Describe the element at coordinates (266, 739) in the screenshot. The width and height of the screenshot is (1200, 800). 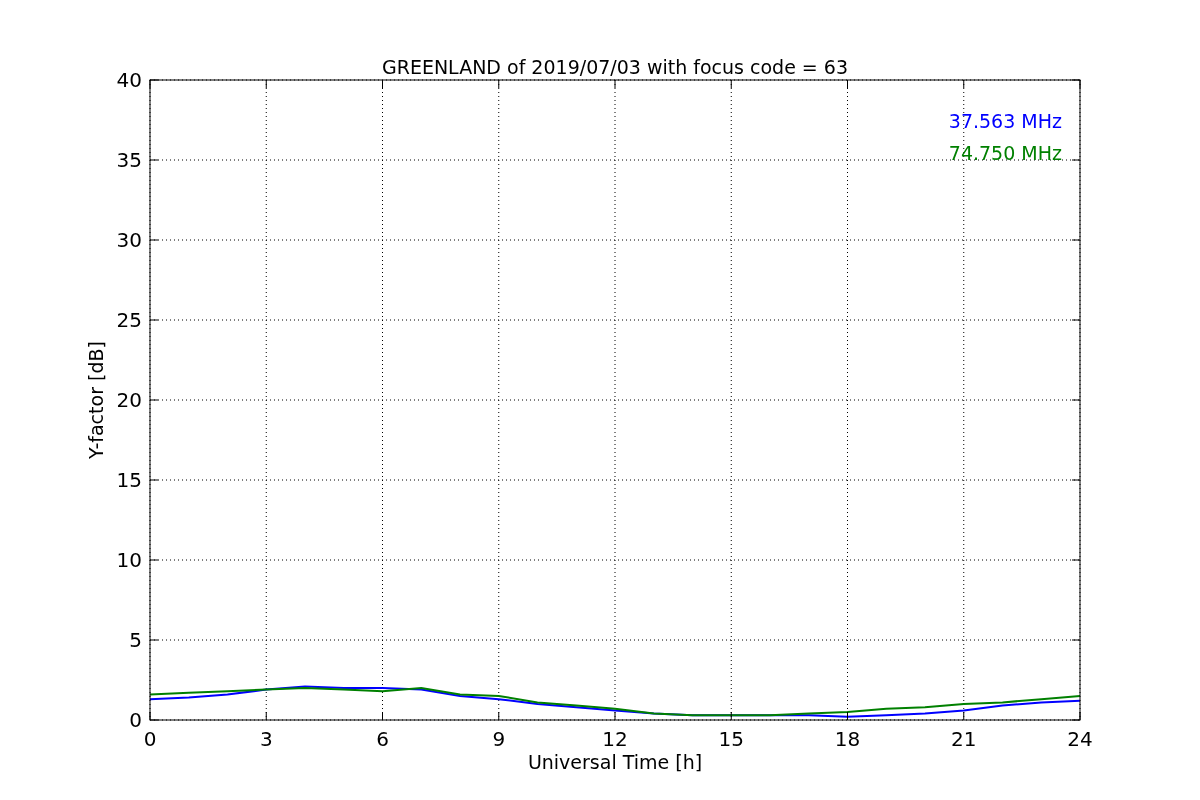
I see `tick-label: 3` at that location.